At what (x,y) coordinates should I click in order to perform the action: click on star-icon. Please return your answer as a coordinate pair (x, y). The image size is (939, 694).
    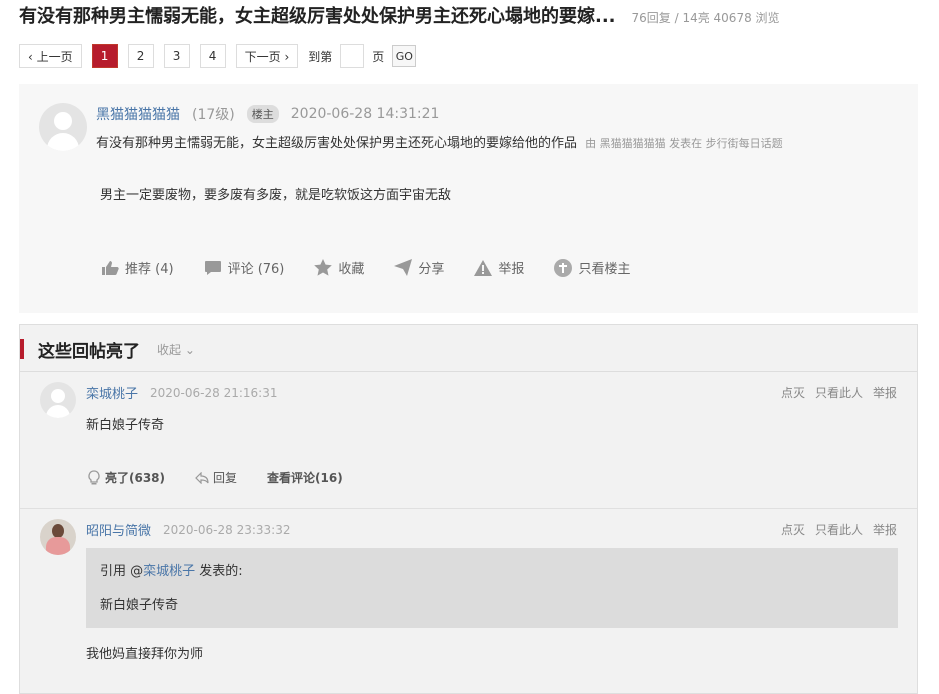
    Looking at the image, I should click on (323, 267).